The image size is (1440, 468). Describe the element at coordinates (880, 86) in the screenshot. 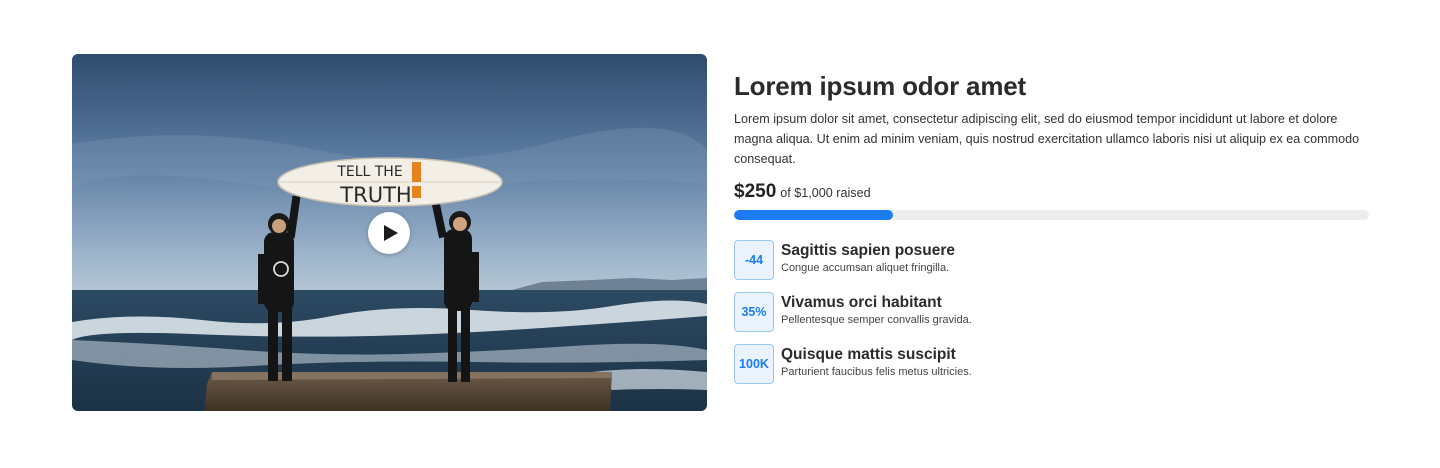

I see `campaign-title: Lorem ipsum odor amet` at that location.